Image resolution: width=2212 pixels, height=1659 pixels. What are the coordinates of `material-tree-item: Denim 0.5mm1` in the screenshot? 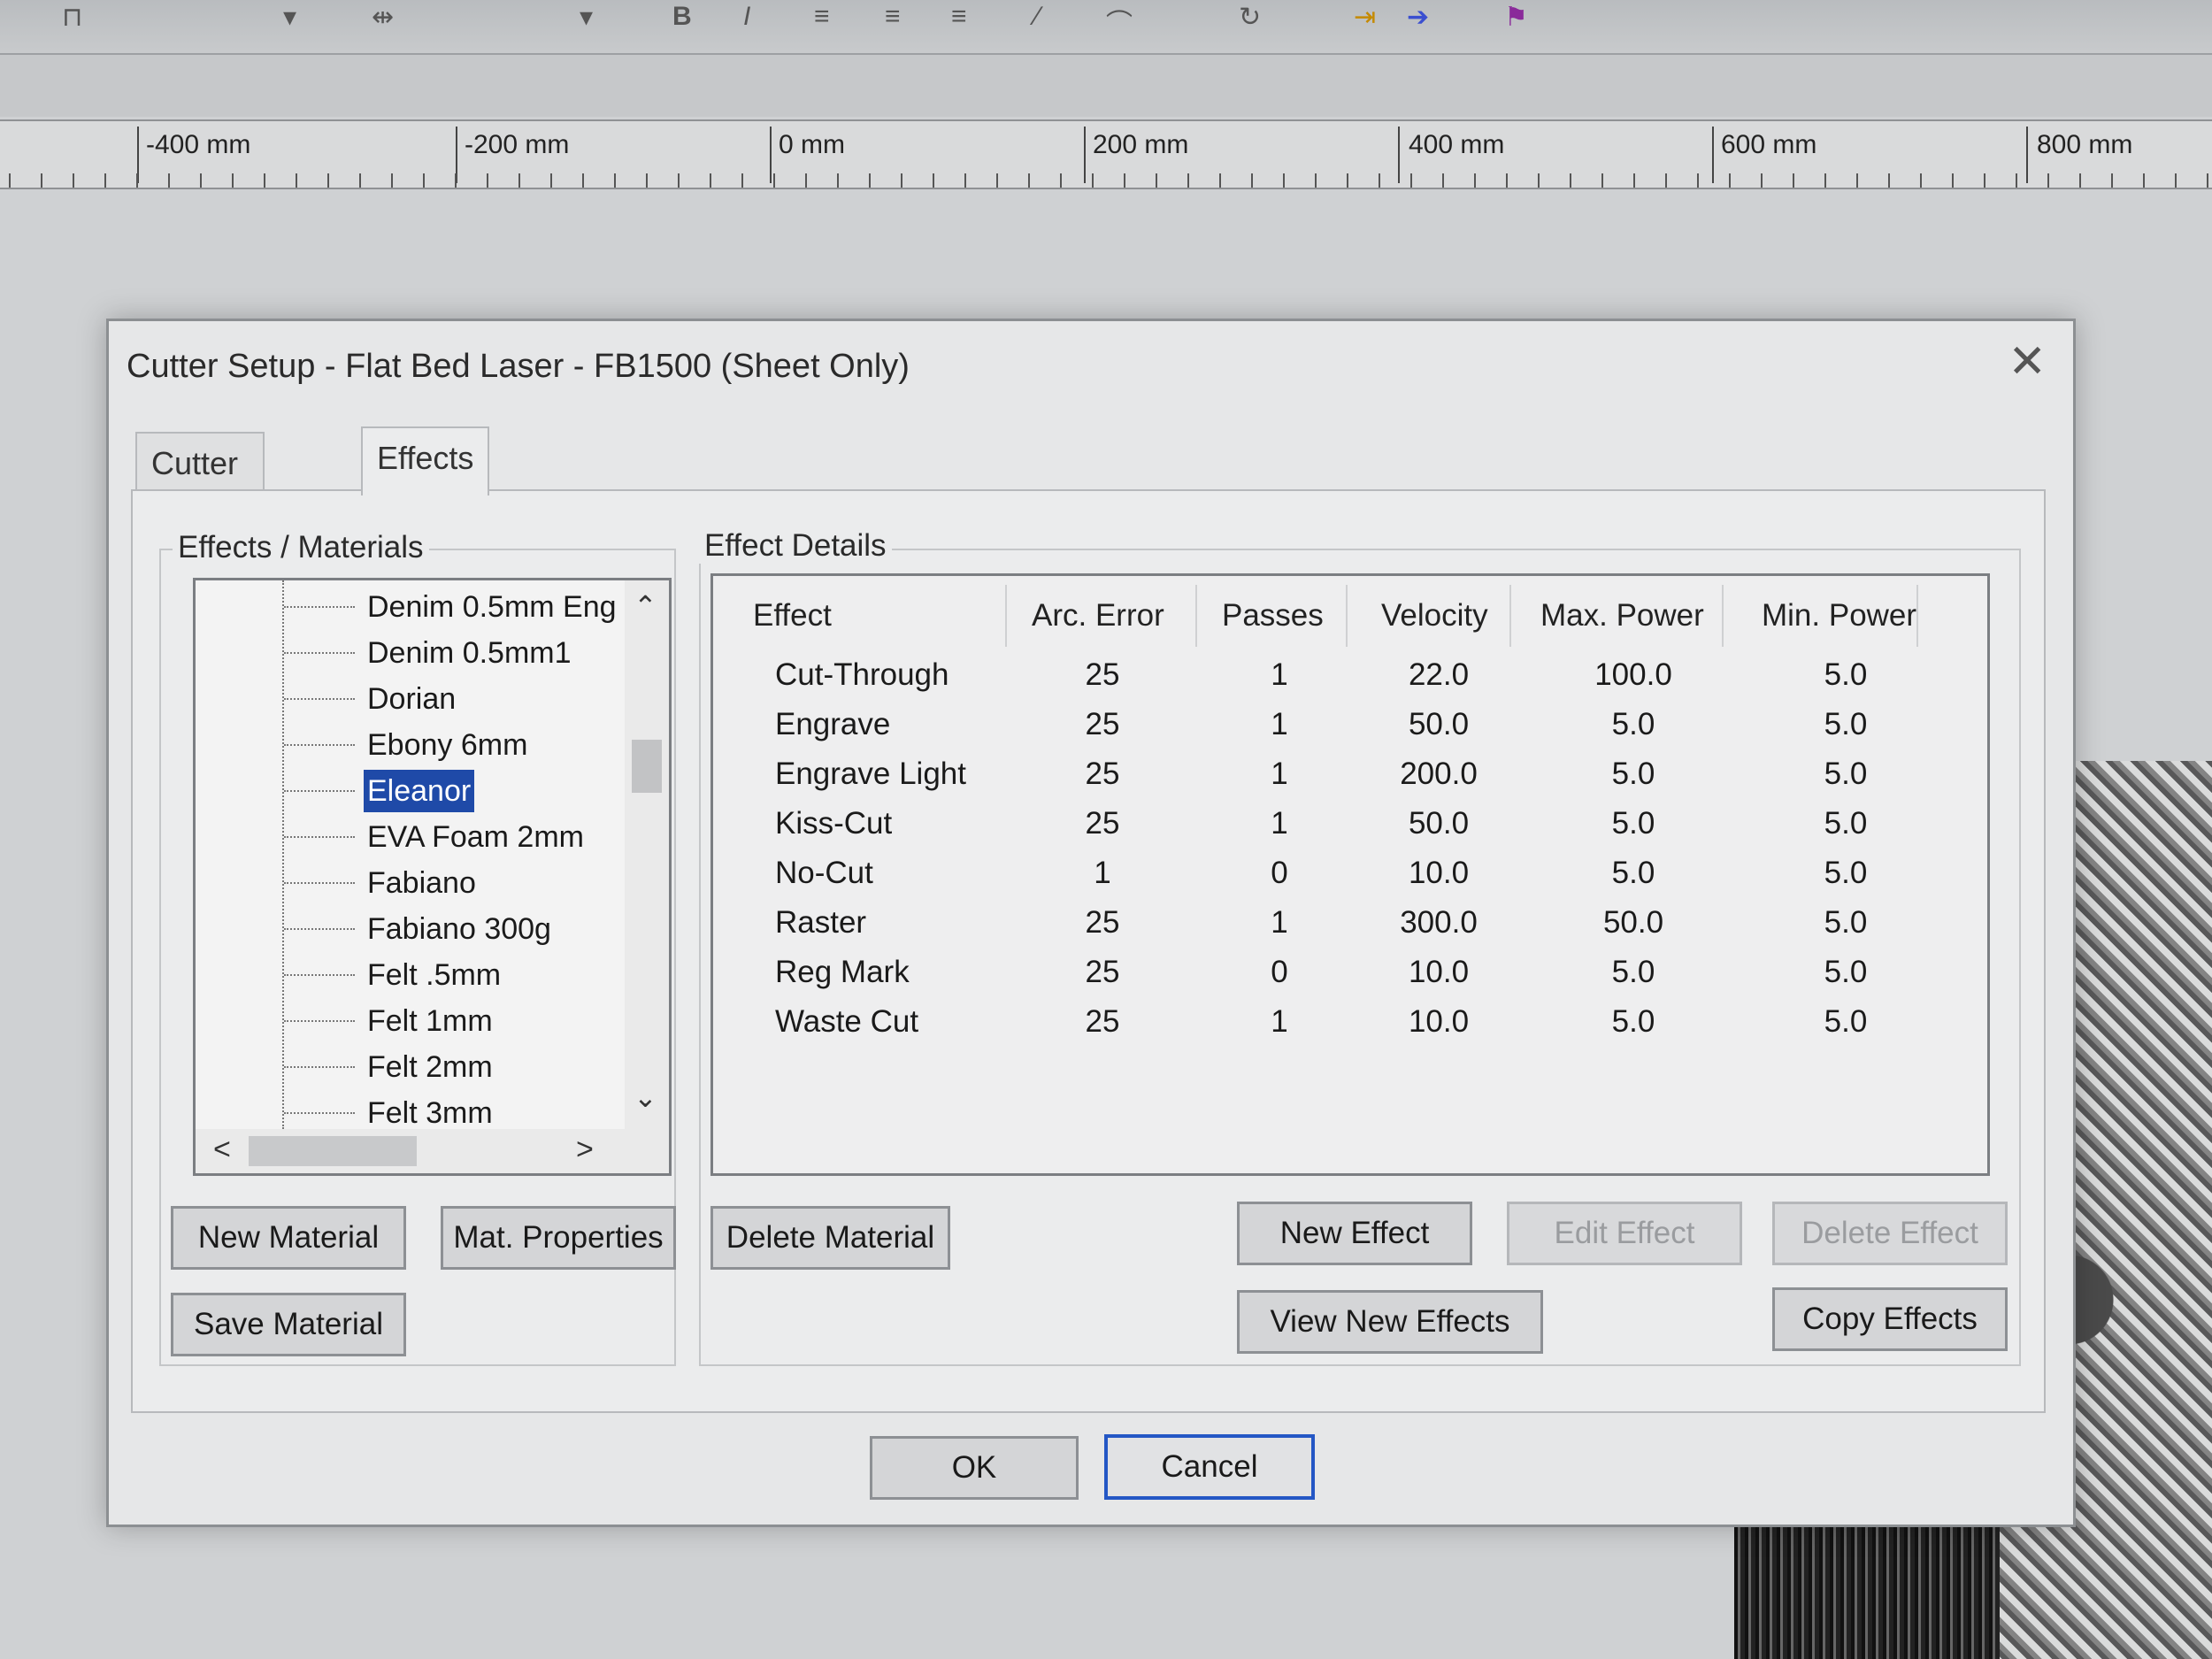 It's located at (404, 653).